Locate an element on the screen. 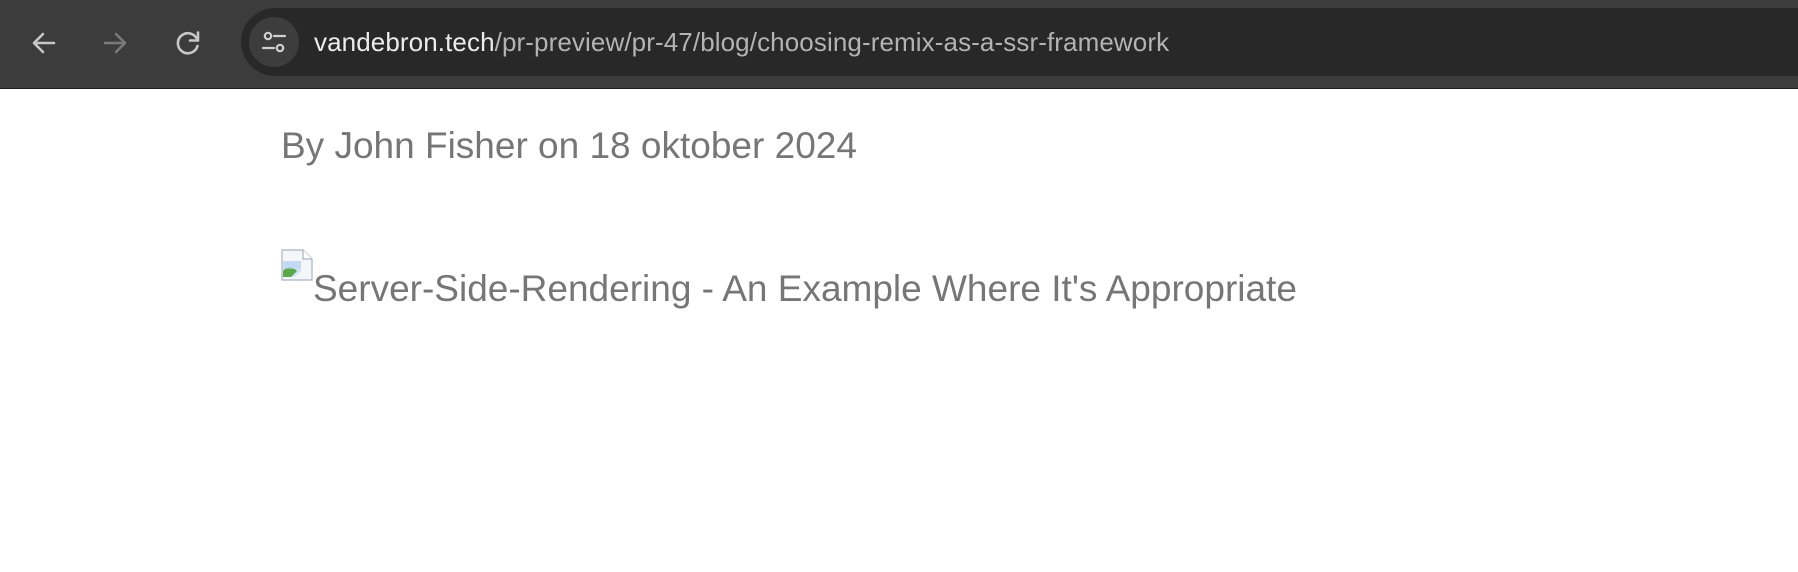 The image size is (1798, 572). site-info-button is located at coordinates (274, 42).